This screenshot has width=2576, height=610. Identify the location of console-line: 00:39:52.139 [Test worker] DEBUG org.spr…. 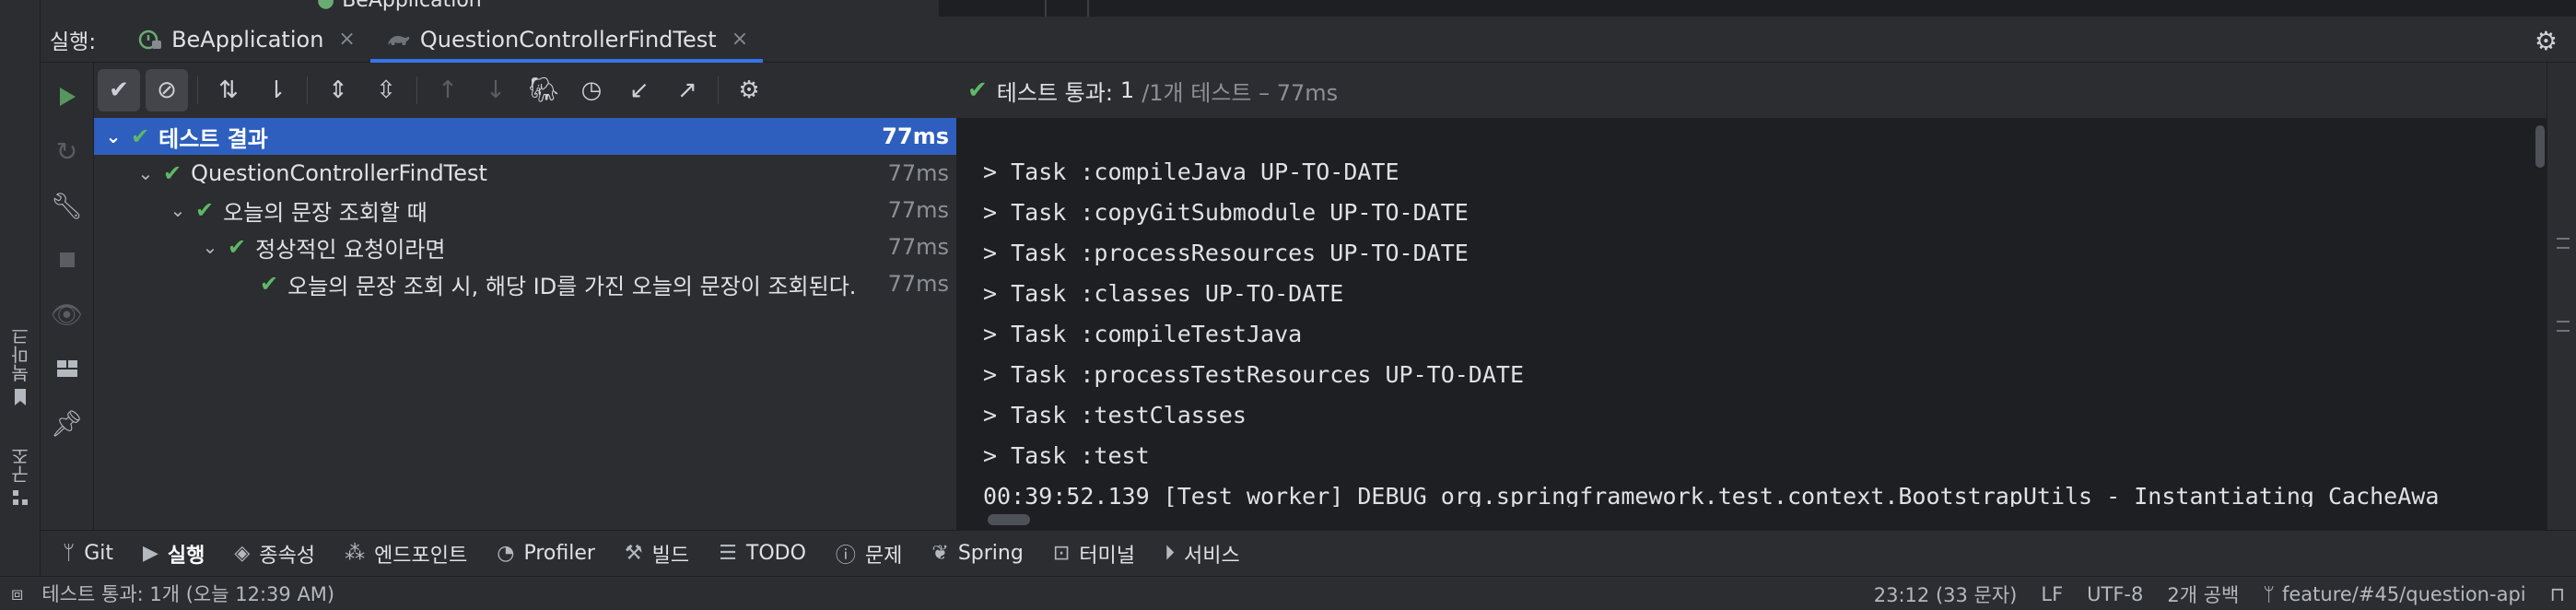
(1711, 496).